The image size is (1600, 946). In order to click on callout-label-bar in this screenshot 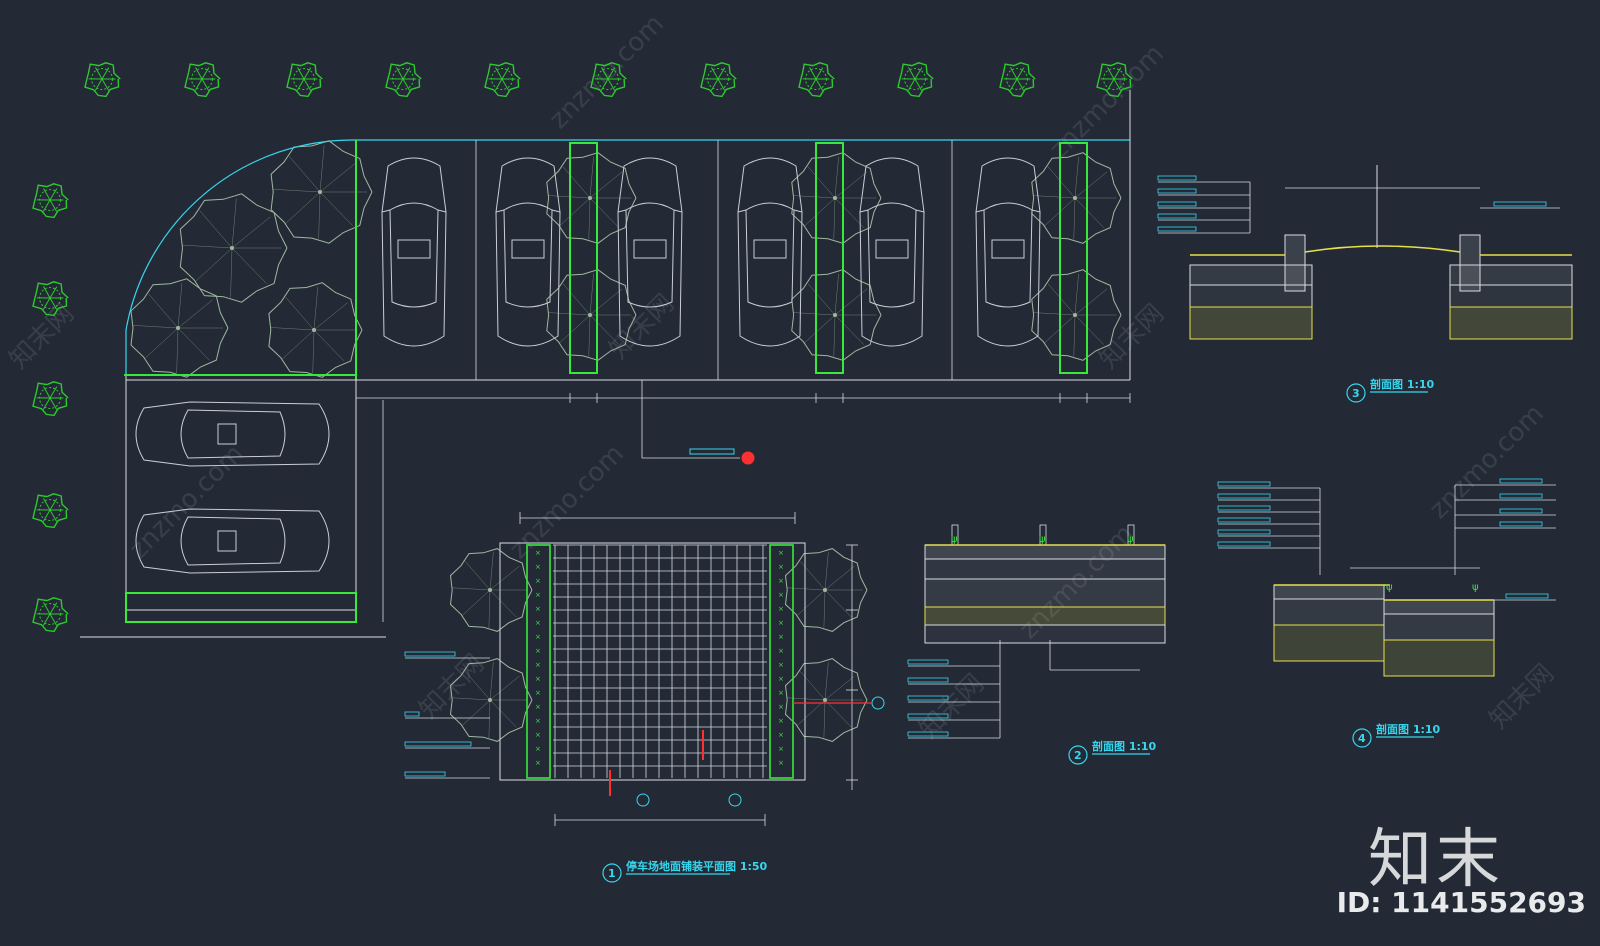, I will do `click(712, 451)`.